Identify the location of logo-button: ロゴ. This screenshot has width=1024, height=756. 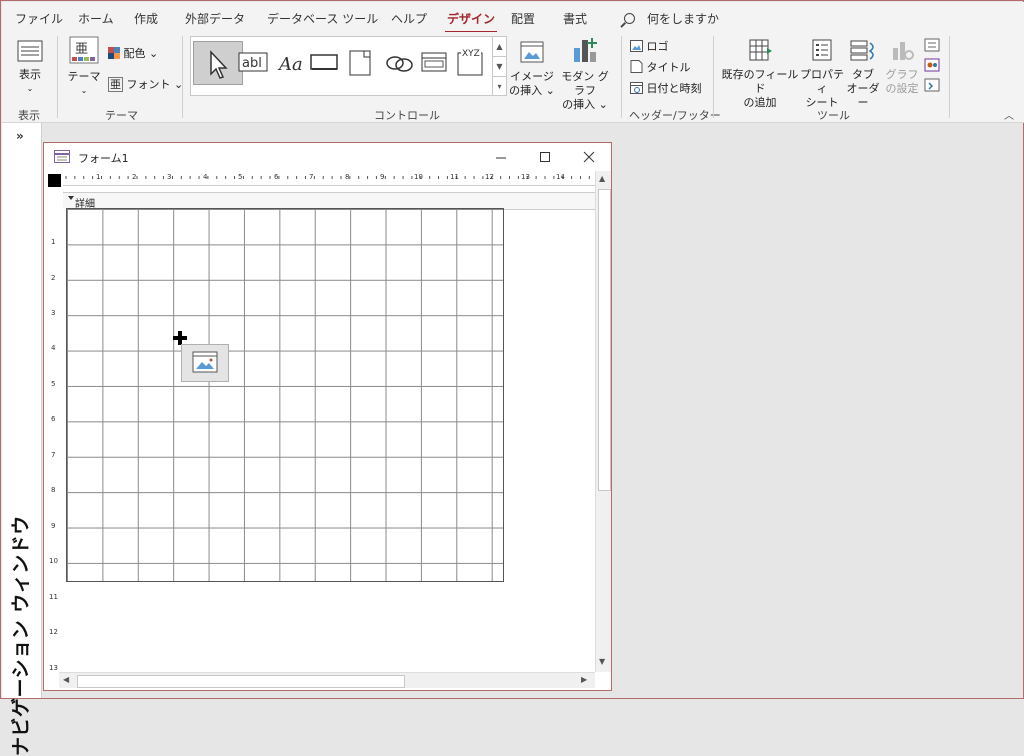
(649, 46).